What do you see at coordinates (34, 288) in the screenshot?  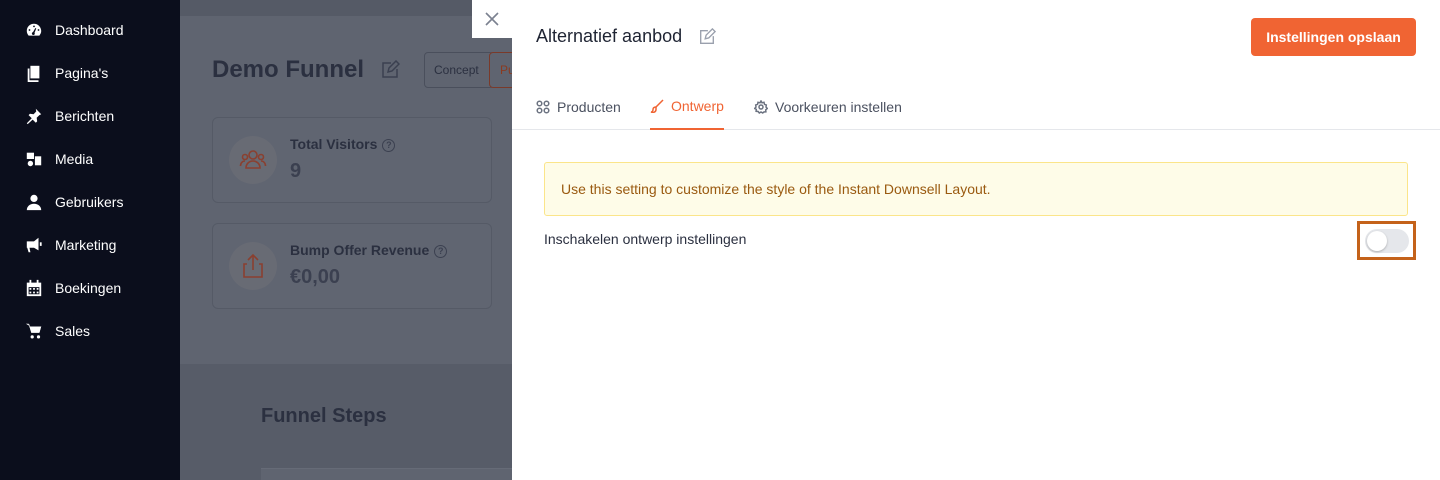 I see `calendar-icon` at bounding box center [34, 288].